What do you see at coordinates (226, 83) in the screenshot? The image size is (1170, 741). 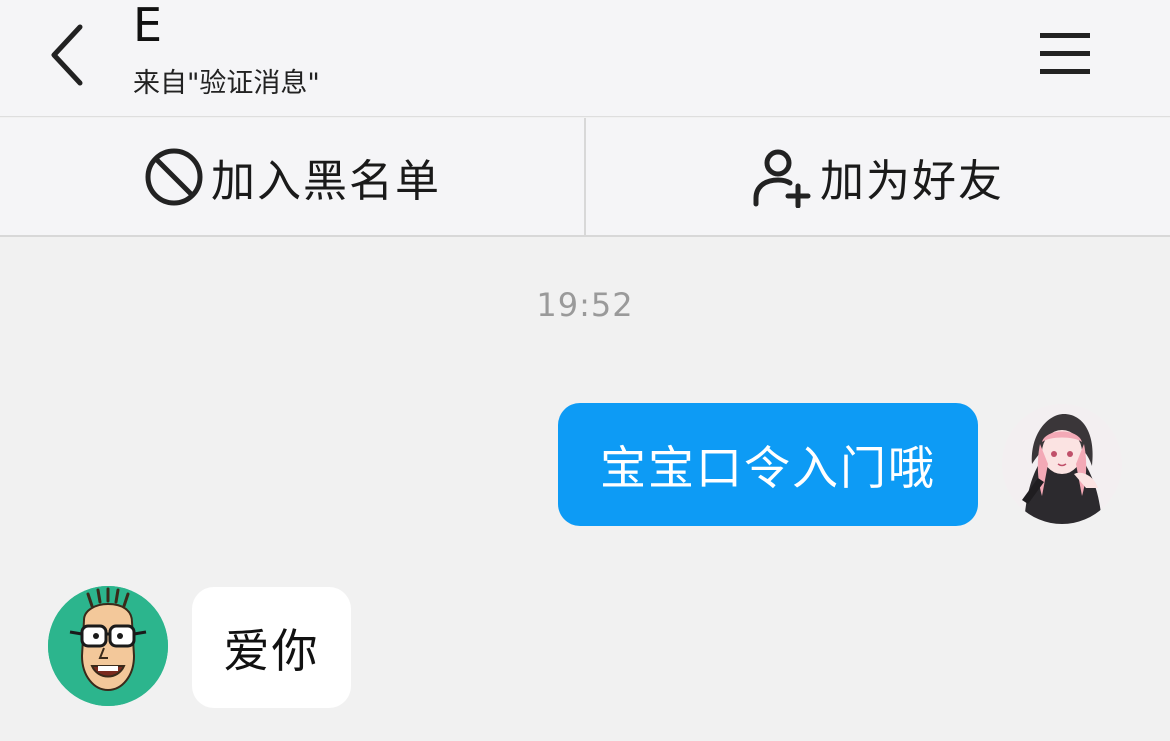 I see `contact-source: 来自"验证消息"` at bounding box center [226, 83].